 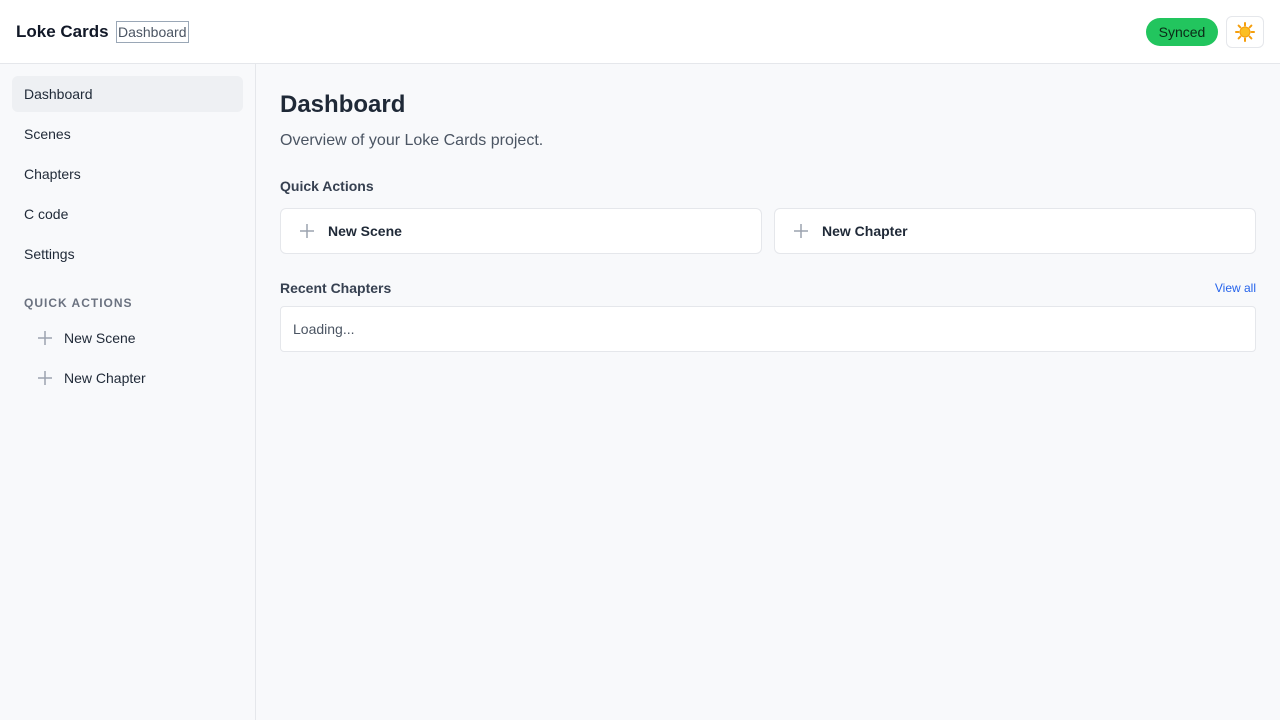 I want to click on app-title: Loke Cards, so click(x=62, y=31).